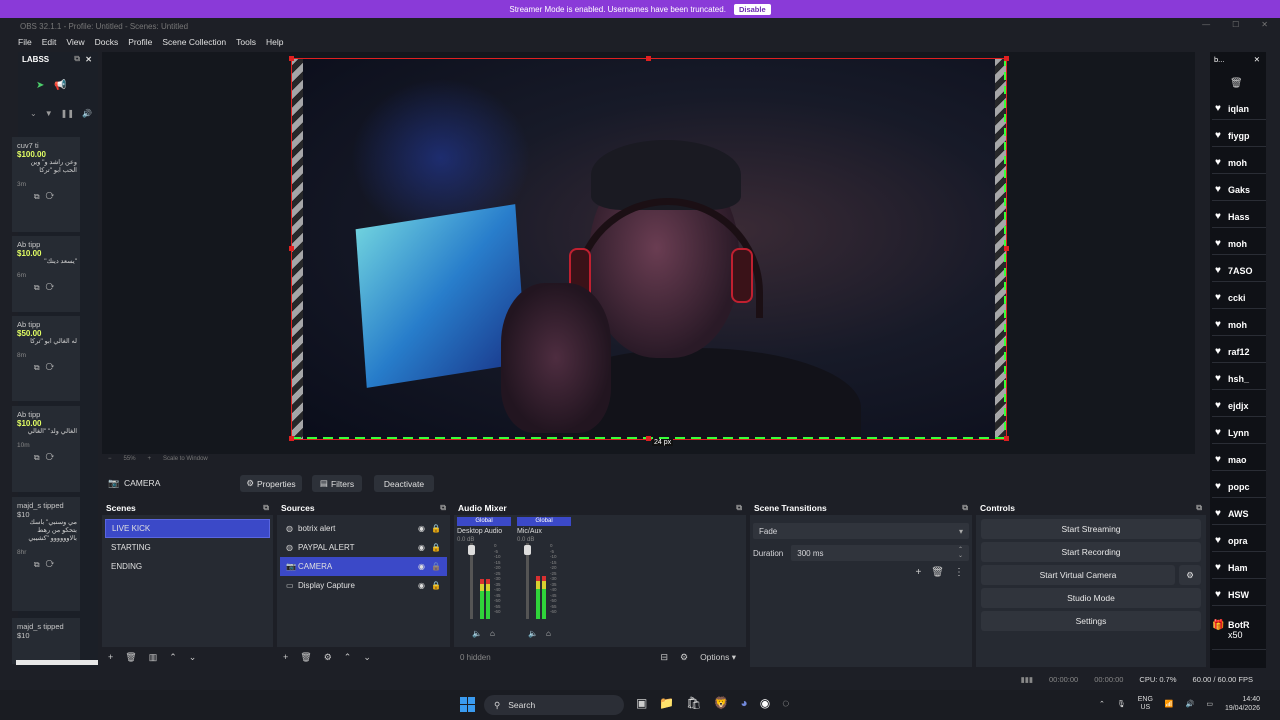  Describe the element at coordinates (363, 528) in the screenshot. I see `source-item: ◍ botrix alert ◉ 🔒` at that location.